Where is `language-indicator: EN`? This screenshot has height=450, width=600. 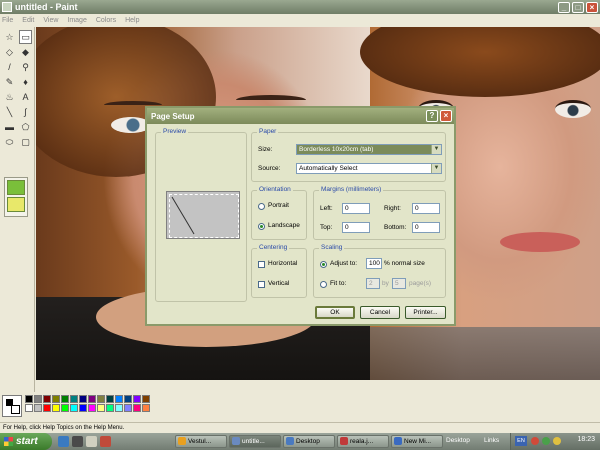
language-indicator: EN is located at coordinates (521, 441).